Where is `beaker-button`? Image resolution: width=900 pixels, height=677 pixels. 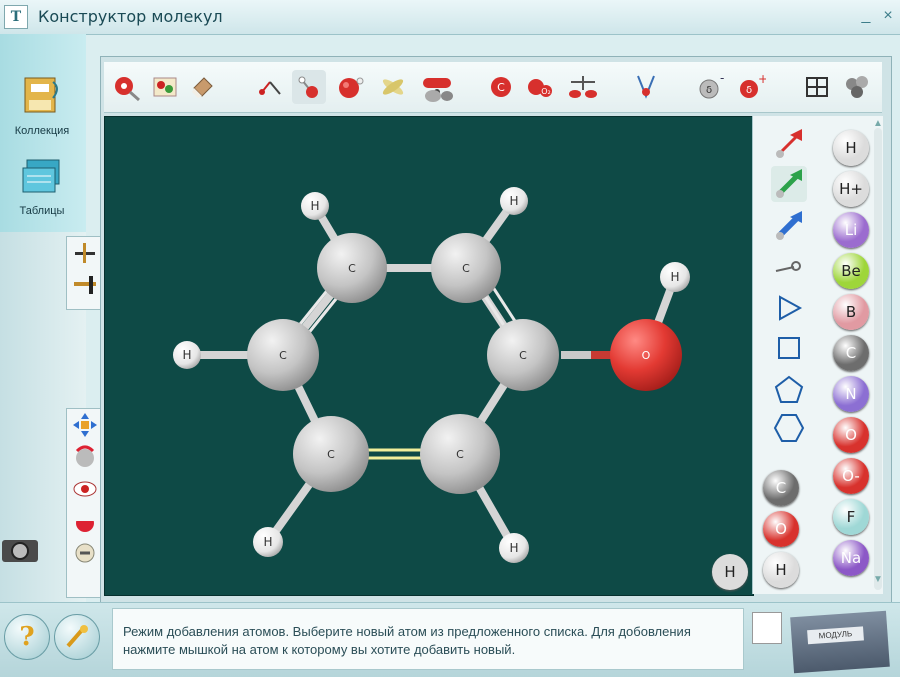
beaker-button is located at coordinates (647, 87).